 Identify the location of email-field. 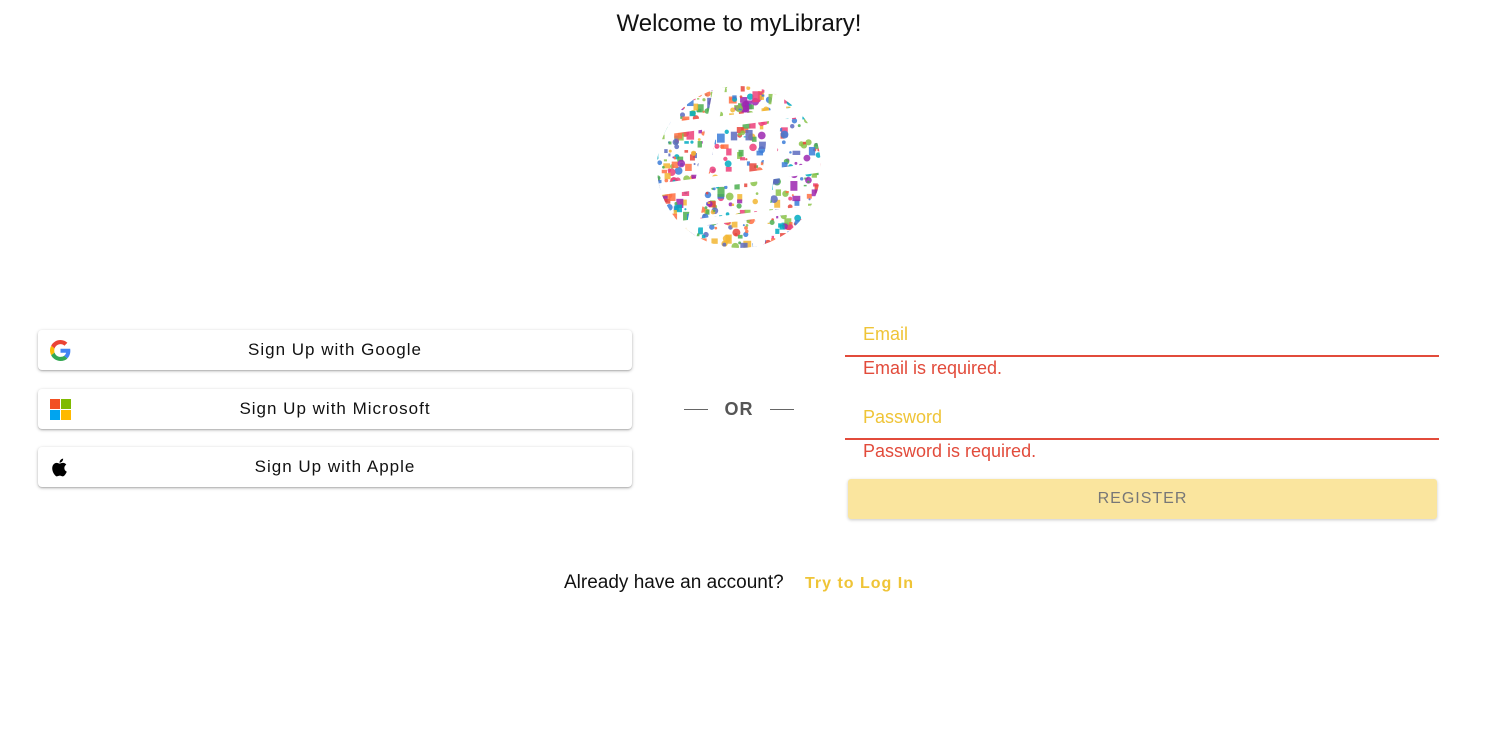
(1142, 335).